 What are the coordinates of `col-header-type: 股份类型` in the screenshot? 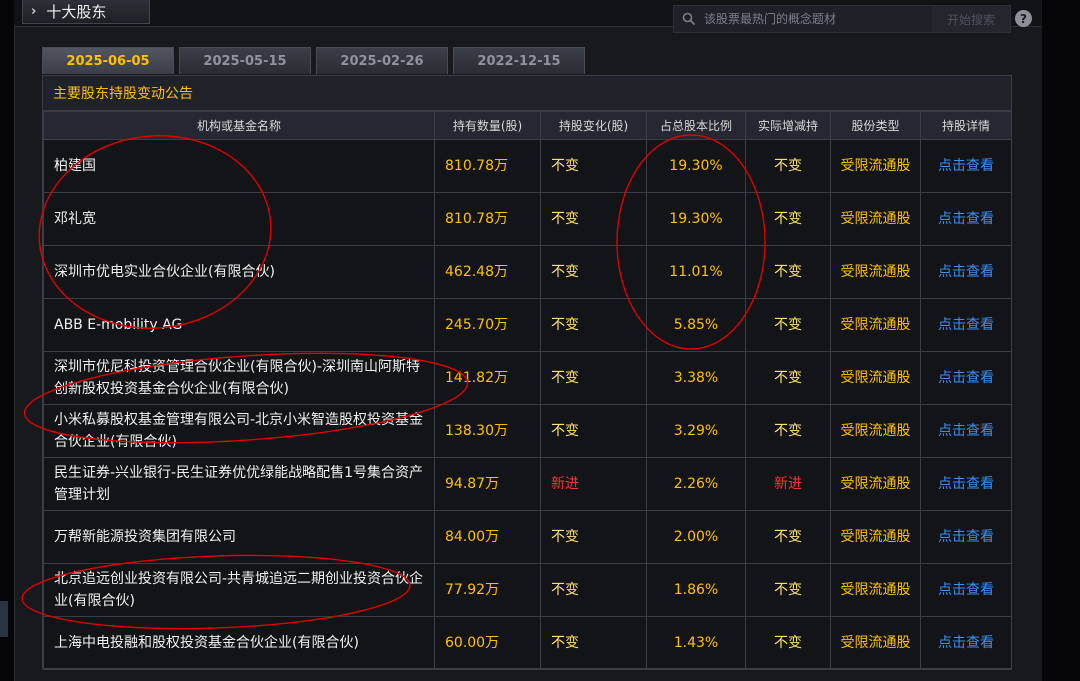 It's located at (875, 125).